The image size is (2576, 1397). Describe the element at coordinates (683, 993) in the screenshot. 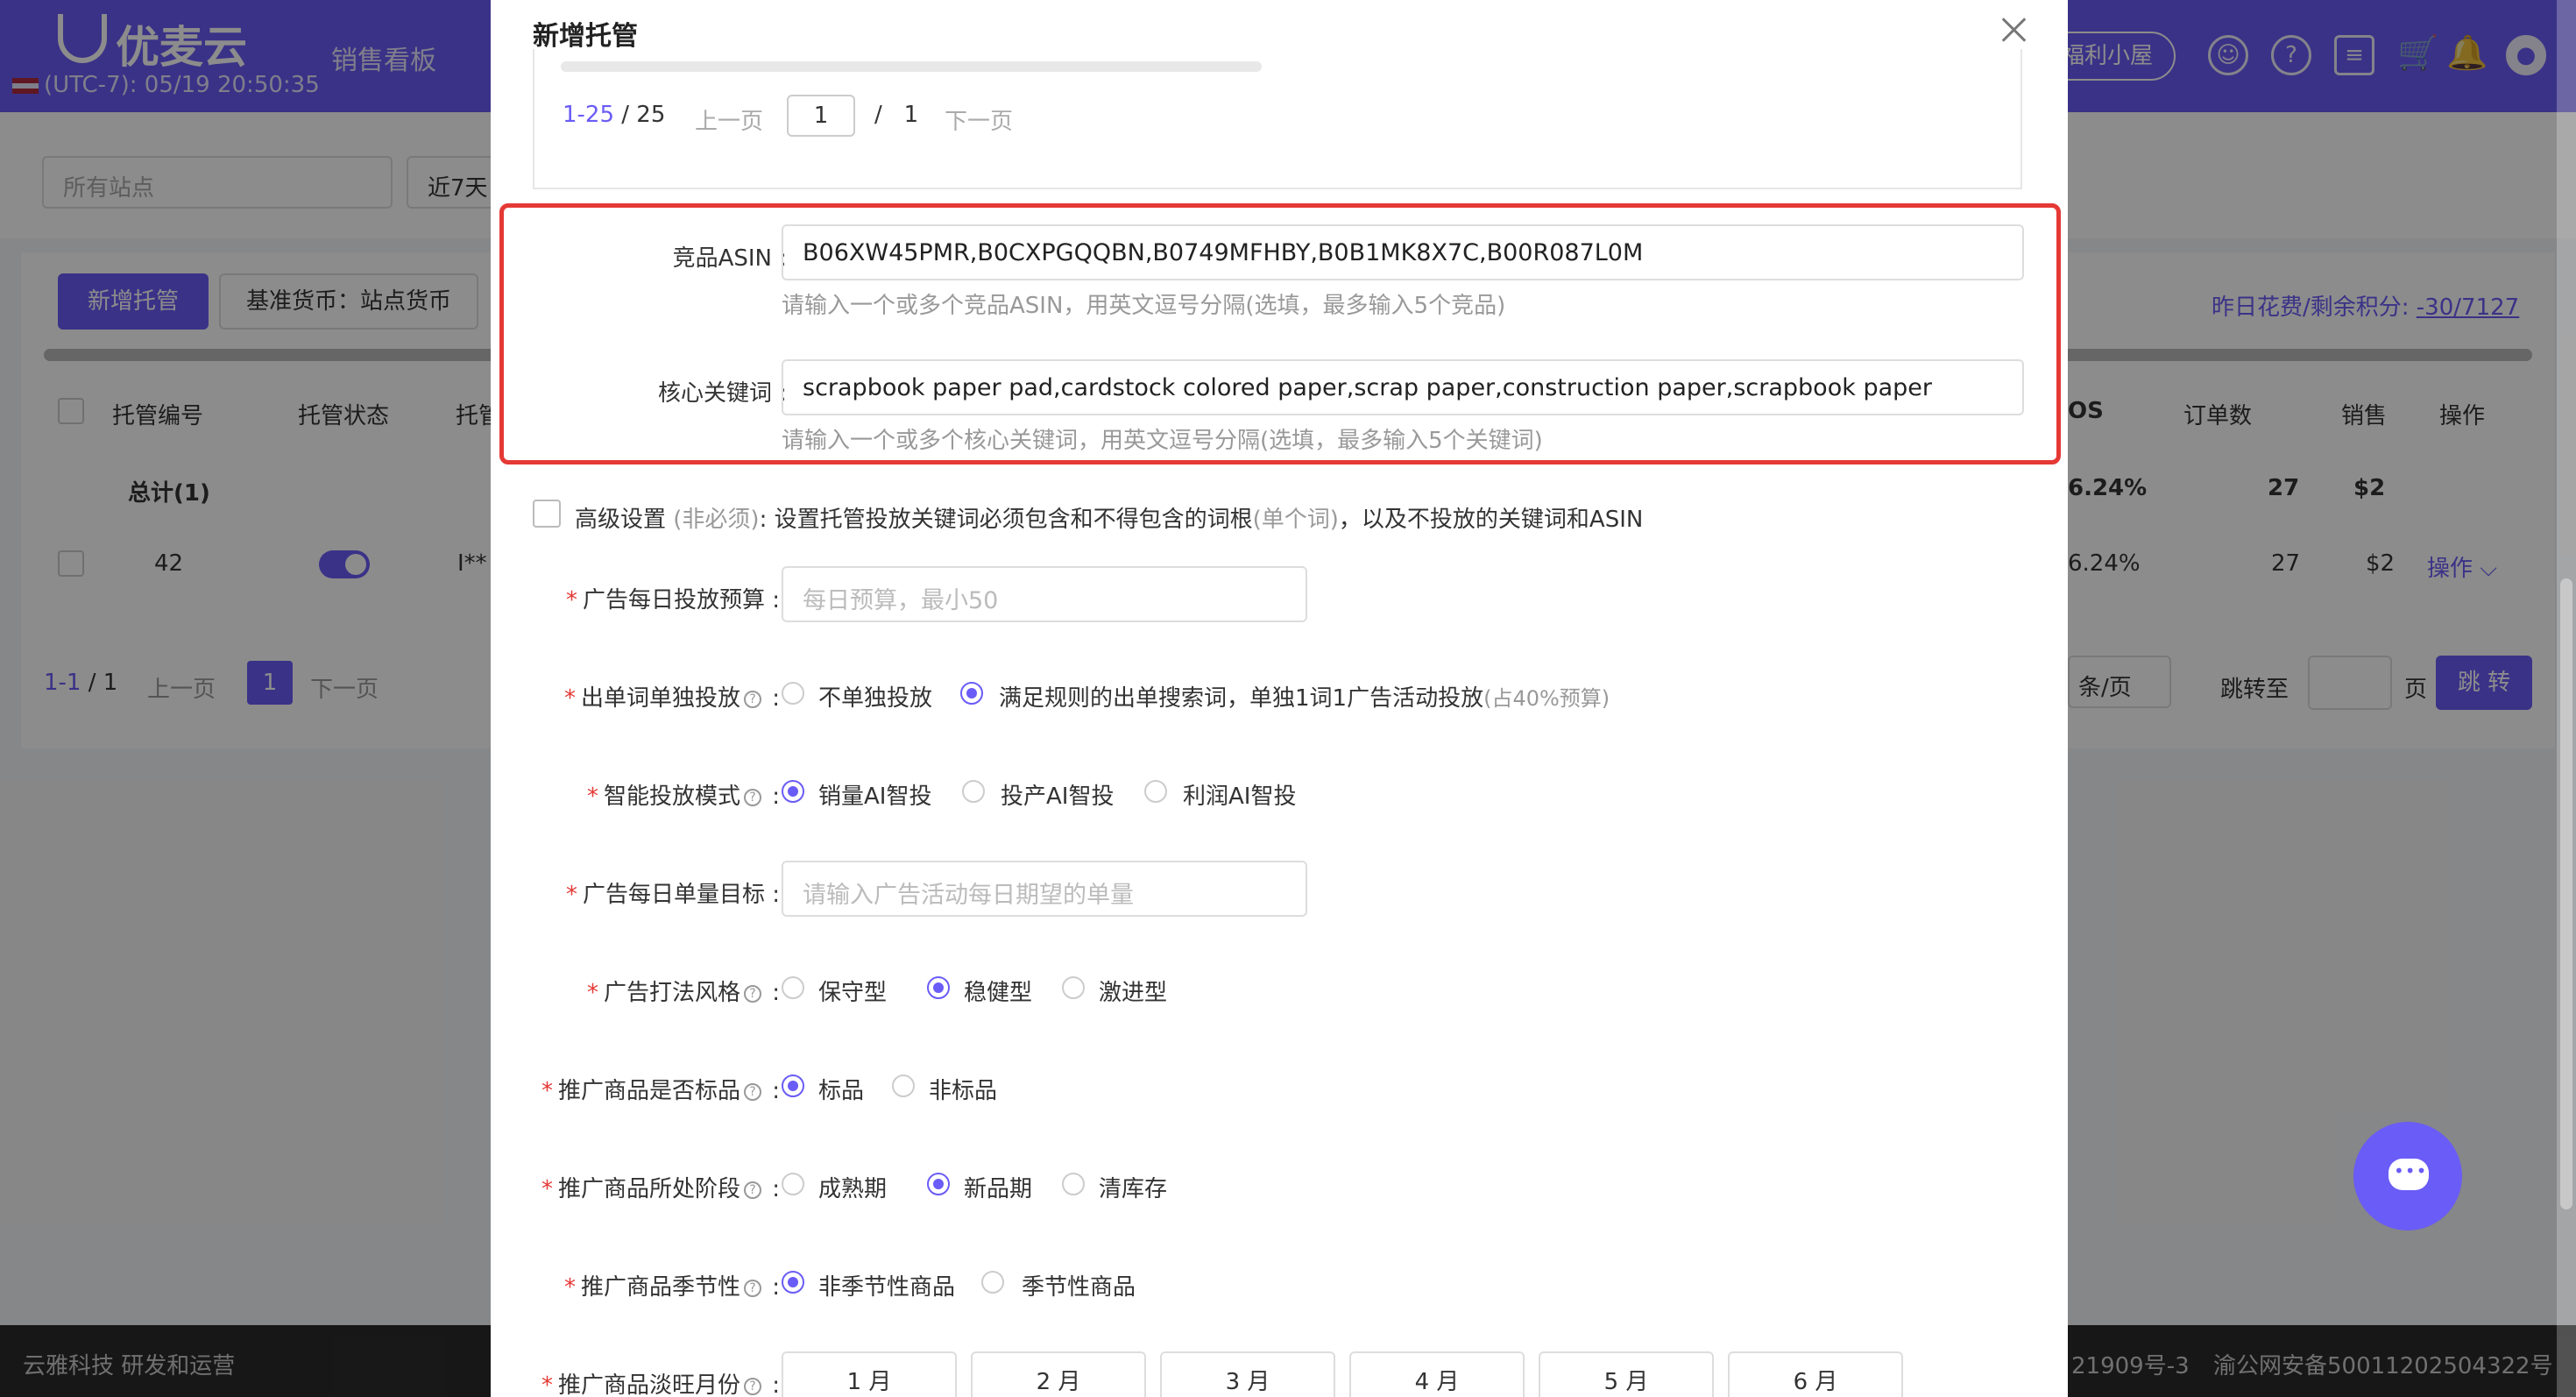

I see `style-label: * 广告打法风格? :` at that location.